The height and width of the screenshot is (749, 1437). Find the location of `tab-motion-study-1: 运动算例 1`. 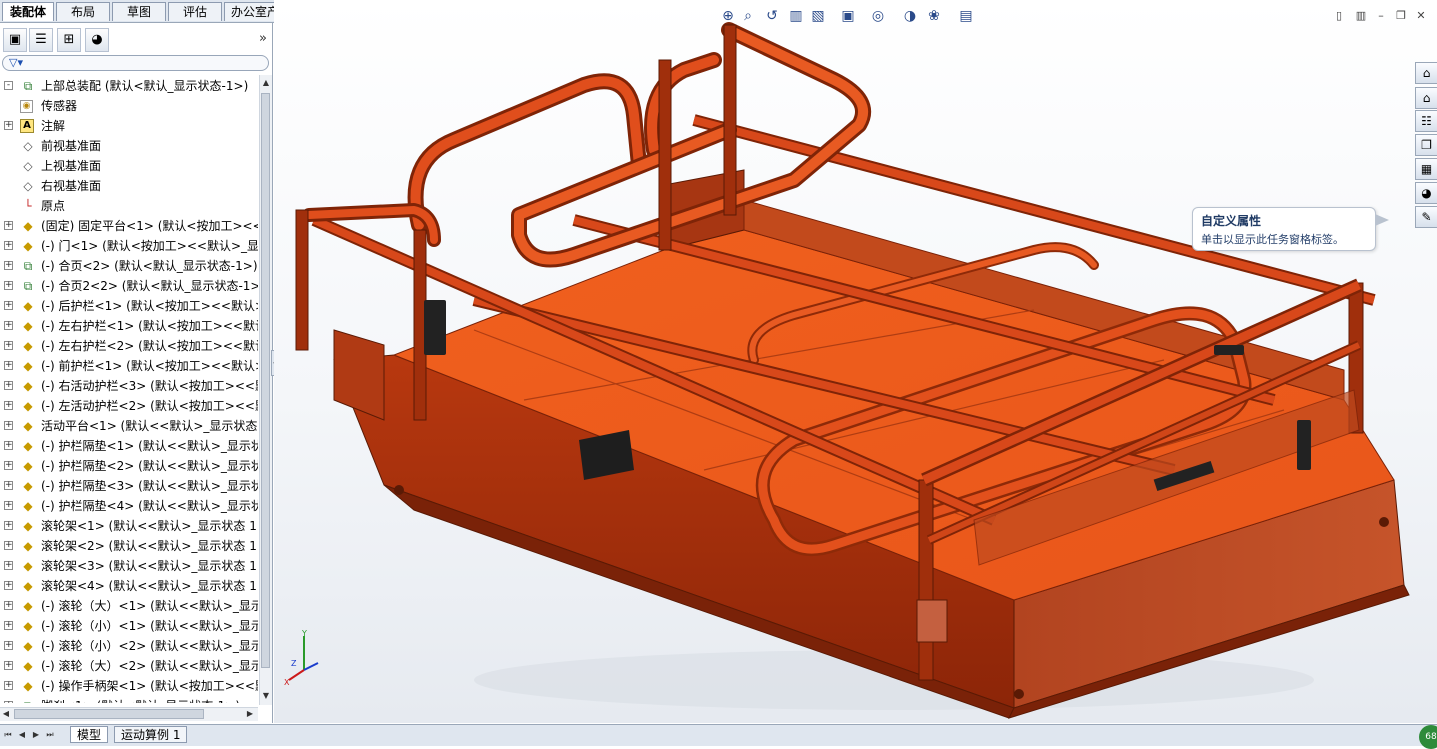

tab-motion-study-1: 运动算例 1 is located at coordinates (151, 734).